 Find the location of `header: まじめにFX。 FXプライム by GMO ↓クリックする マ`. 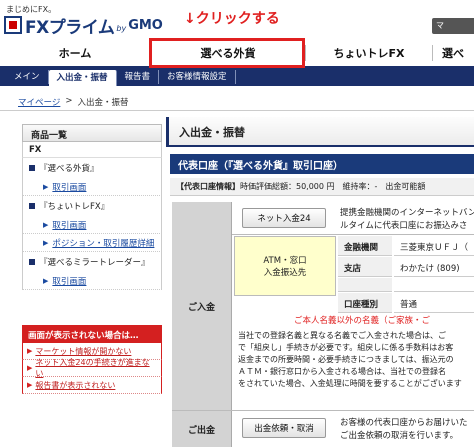

header: まじめにFX。 FXプライム by GMO ↓クリックする マ is located at coordinates (237, 20).